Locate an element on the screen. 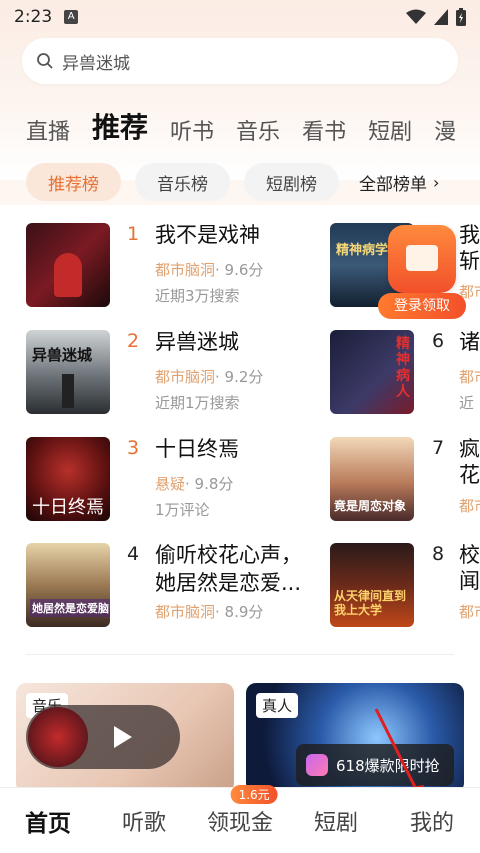 The width and height of the screenshot is (480, 853). chevron-right-icon: › is located at coordinates (436, 182).